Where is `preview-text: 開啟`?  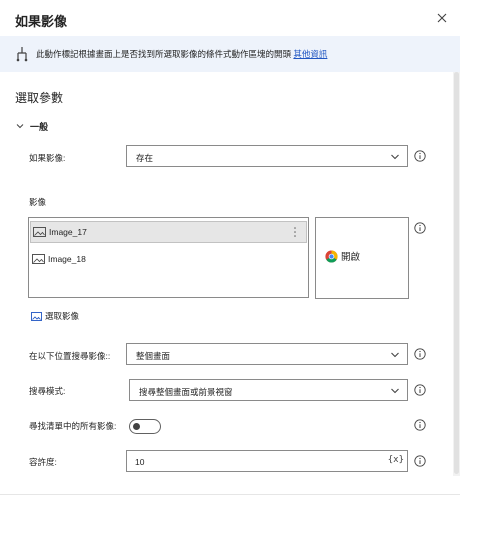 preview-text: 開啟 is located at coordinates (351, 257).